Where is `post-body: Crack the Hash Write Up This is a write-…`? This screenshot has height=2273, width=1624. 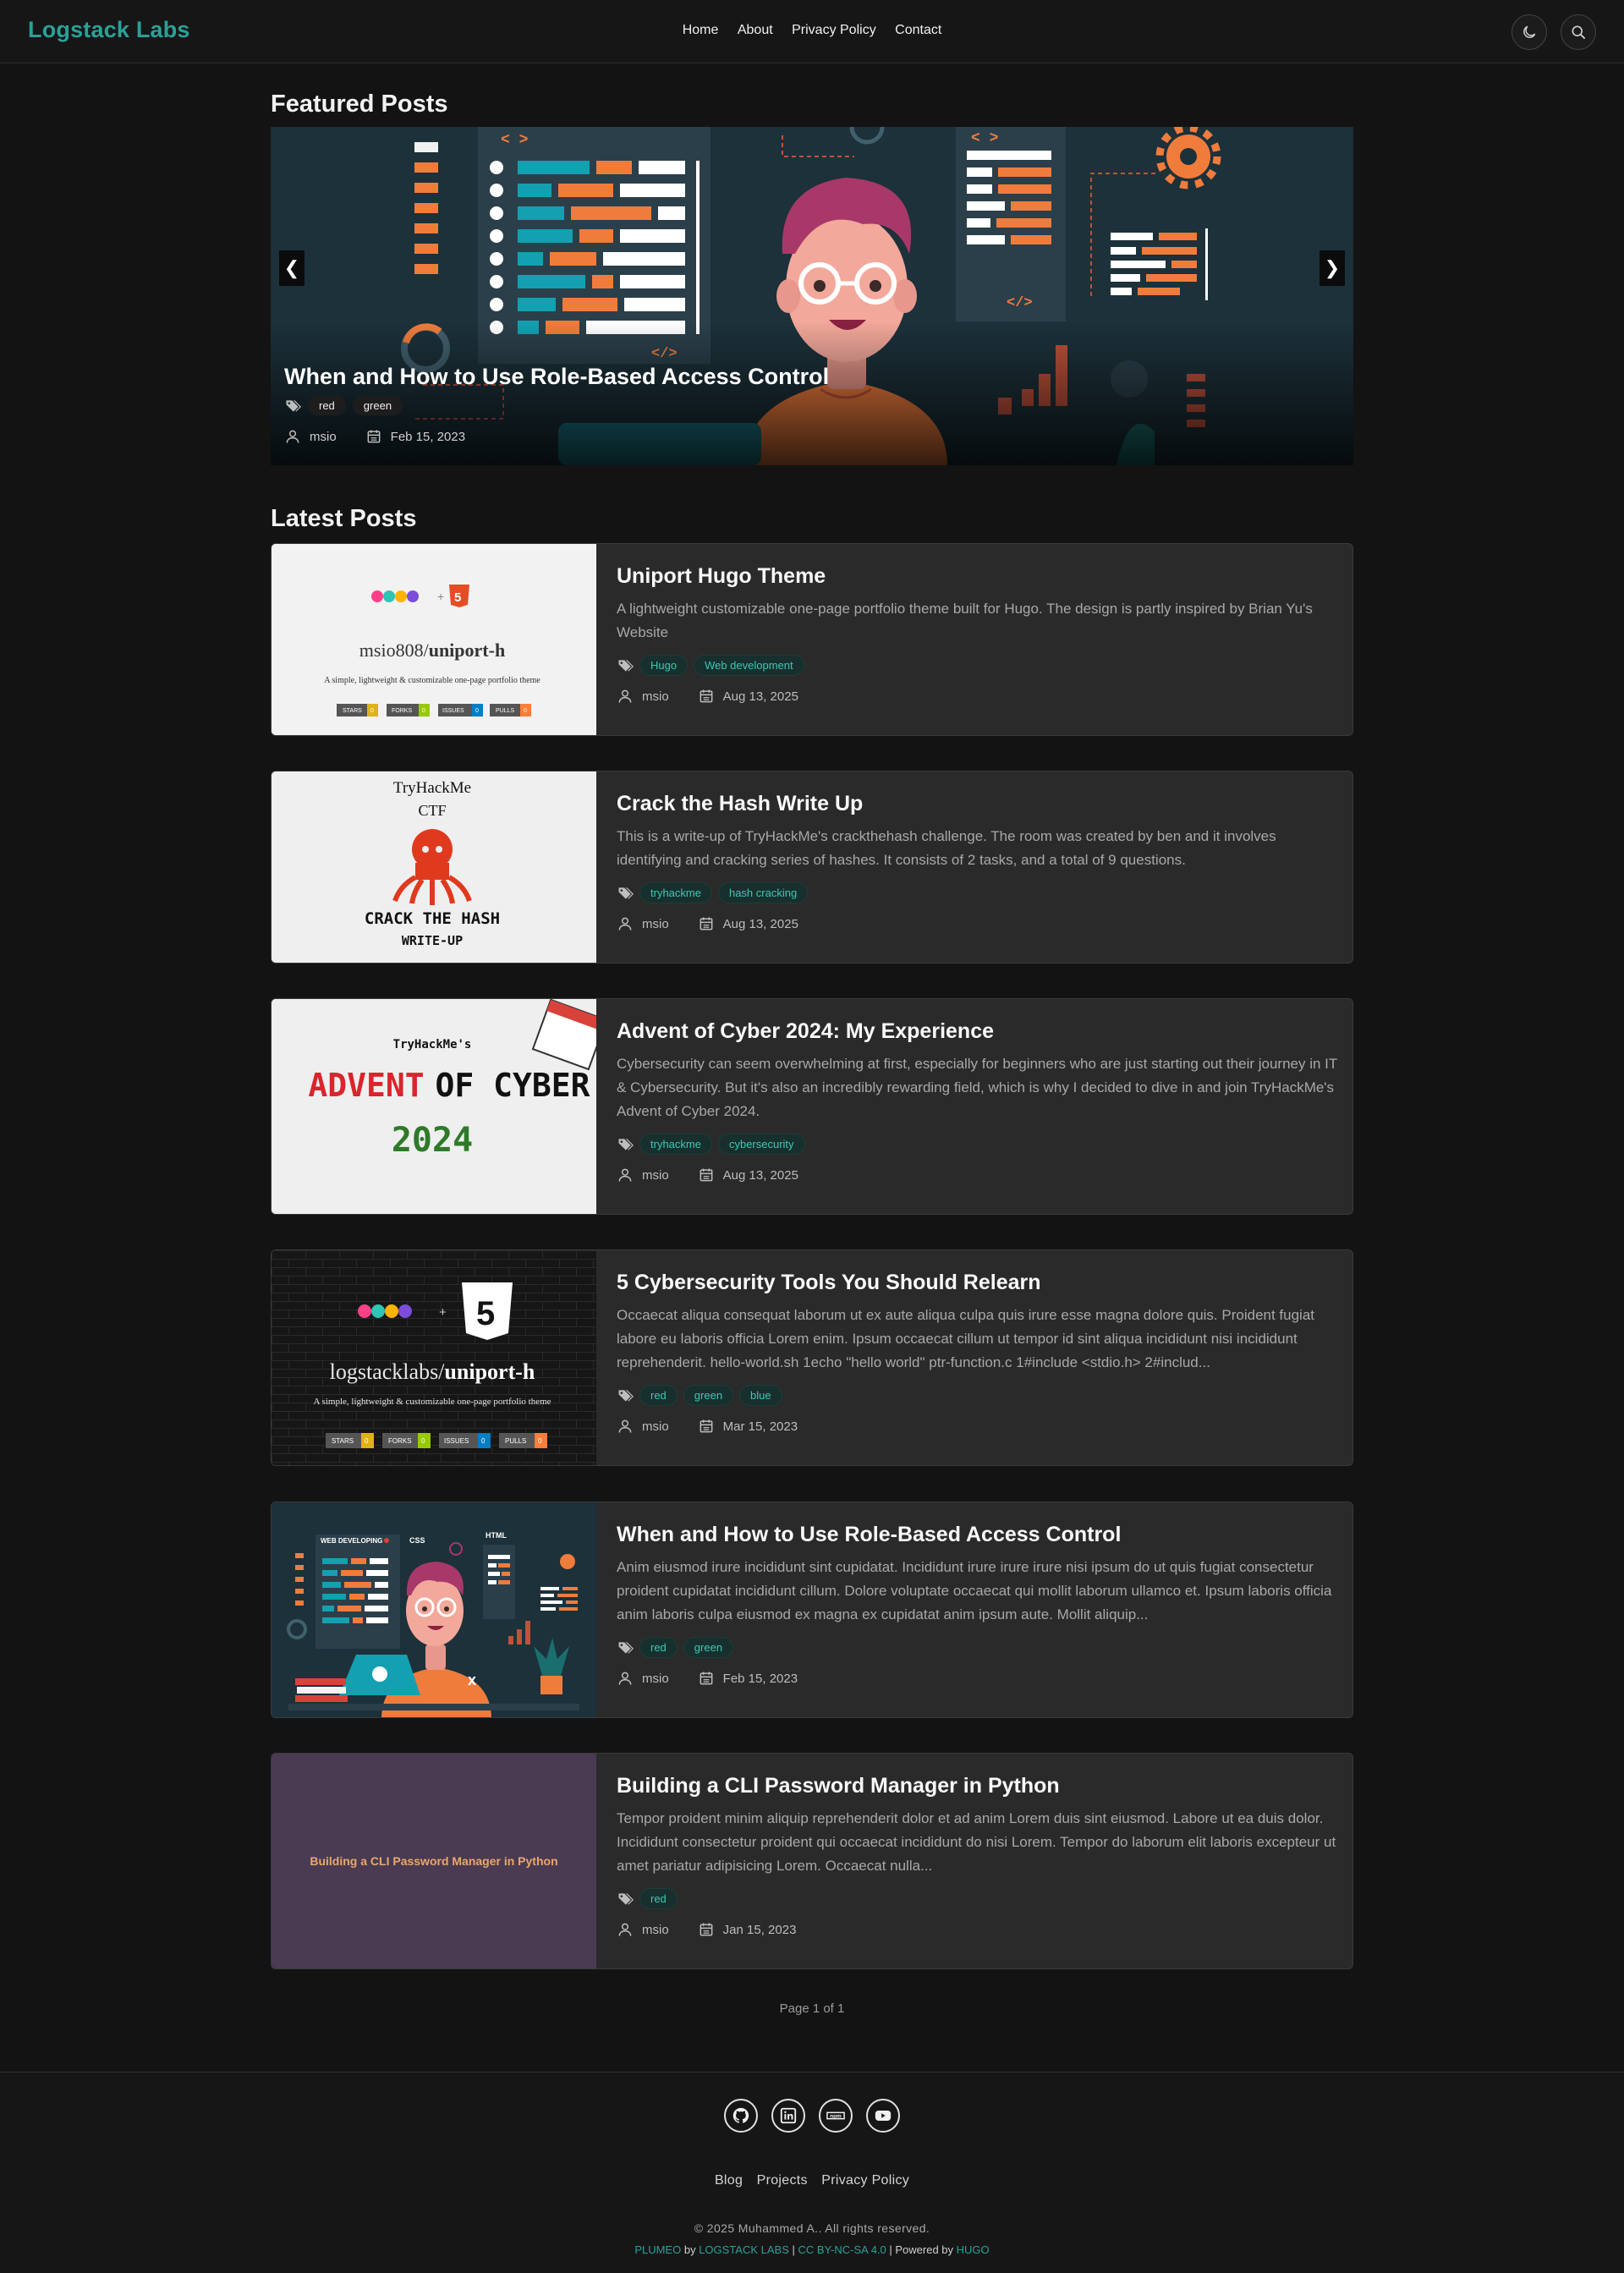
post-body: Crack the Hash Write Up This is a write-… is located at coordinates (978, 851).